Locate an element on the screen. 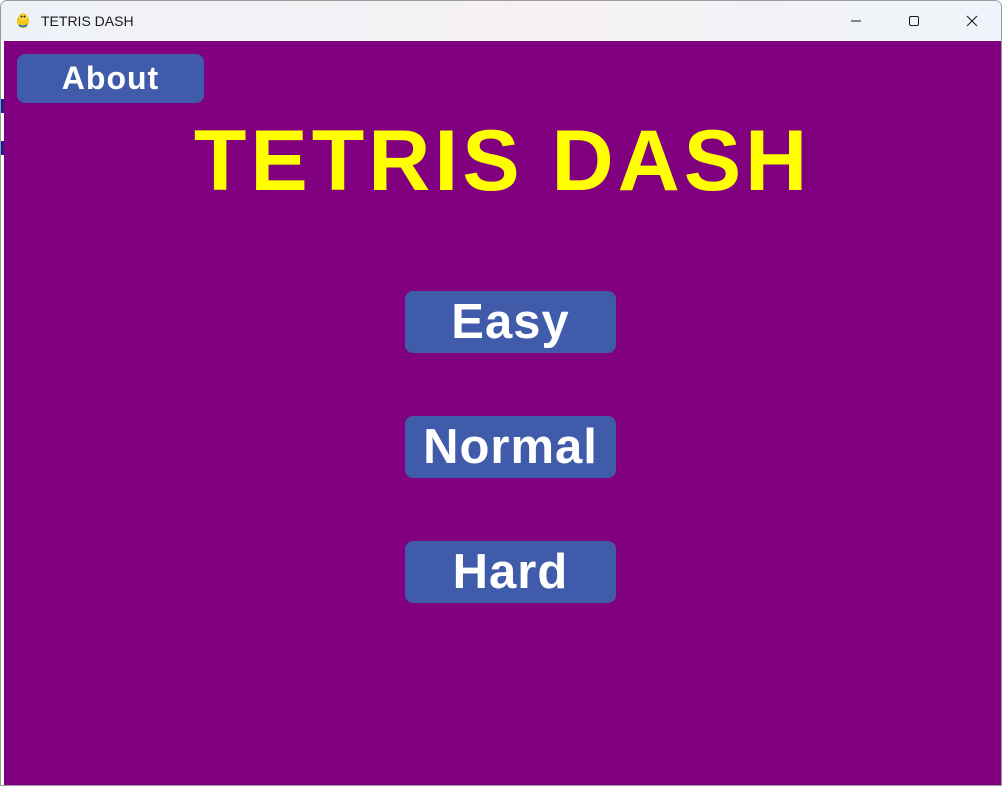 Image resolution: width=1002 pixels, height=786 pixels. close-icon is located at coordinates (972, 20).